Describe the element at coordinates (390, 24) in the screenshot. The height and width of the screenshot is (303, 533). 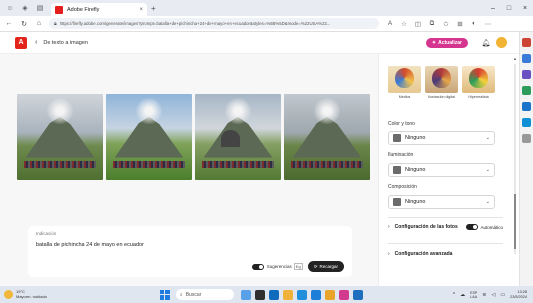
I see `read-aloud-icon: A` at that location.